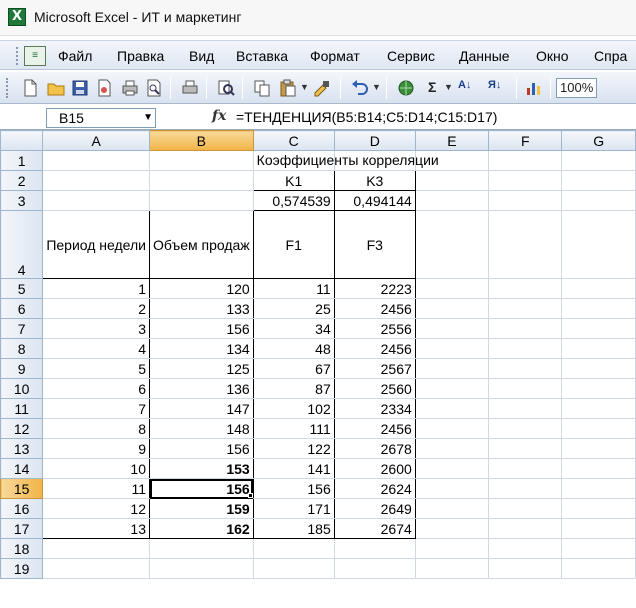 This screenshot has width=636, height=608. I want to click on cell-f14, so click(525, 468).